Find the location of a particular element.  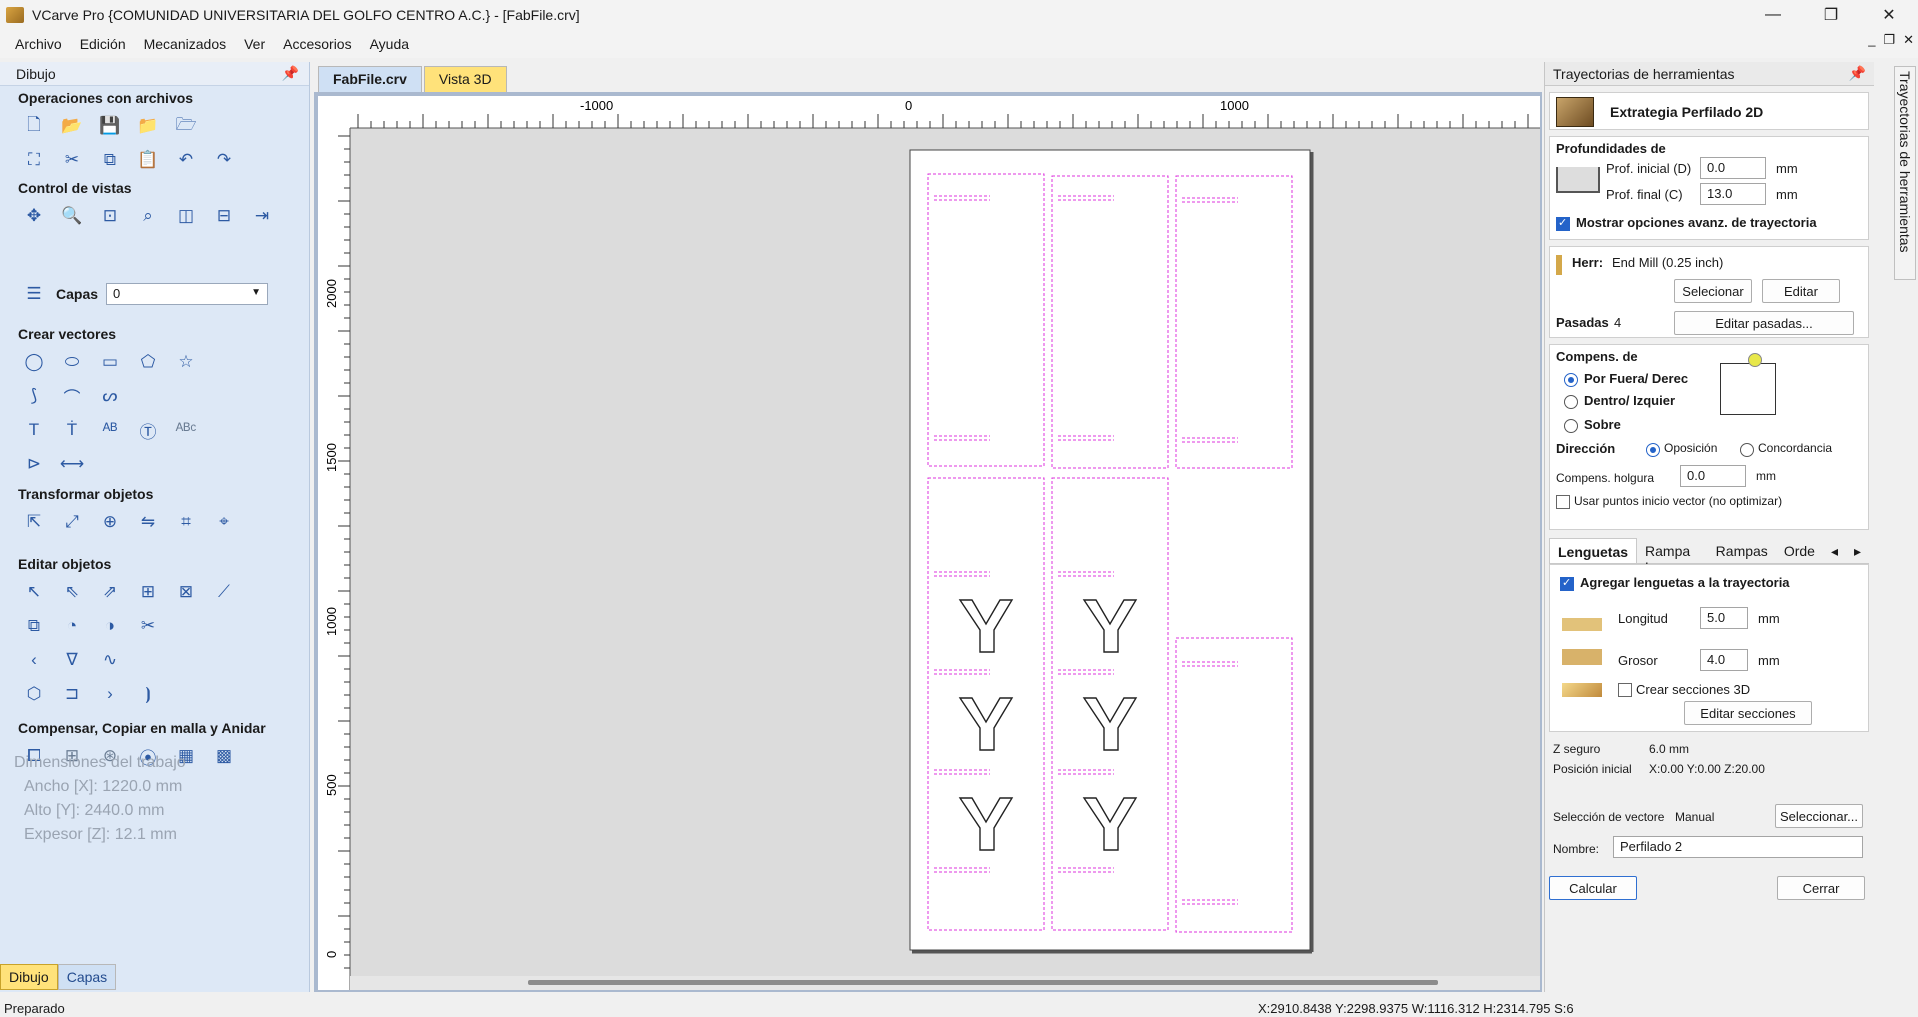

text-abc-icon: ᴬᴮᶜ is located at coordinates (186, 430).